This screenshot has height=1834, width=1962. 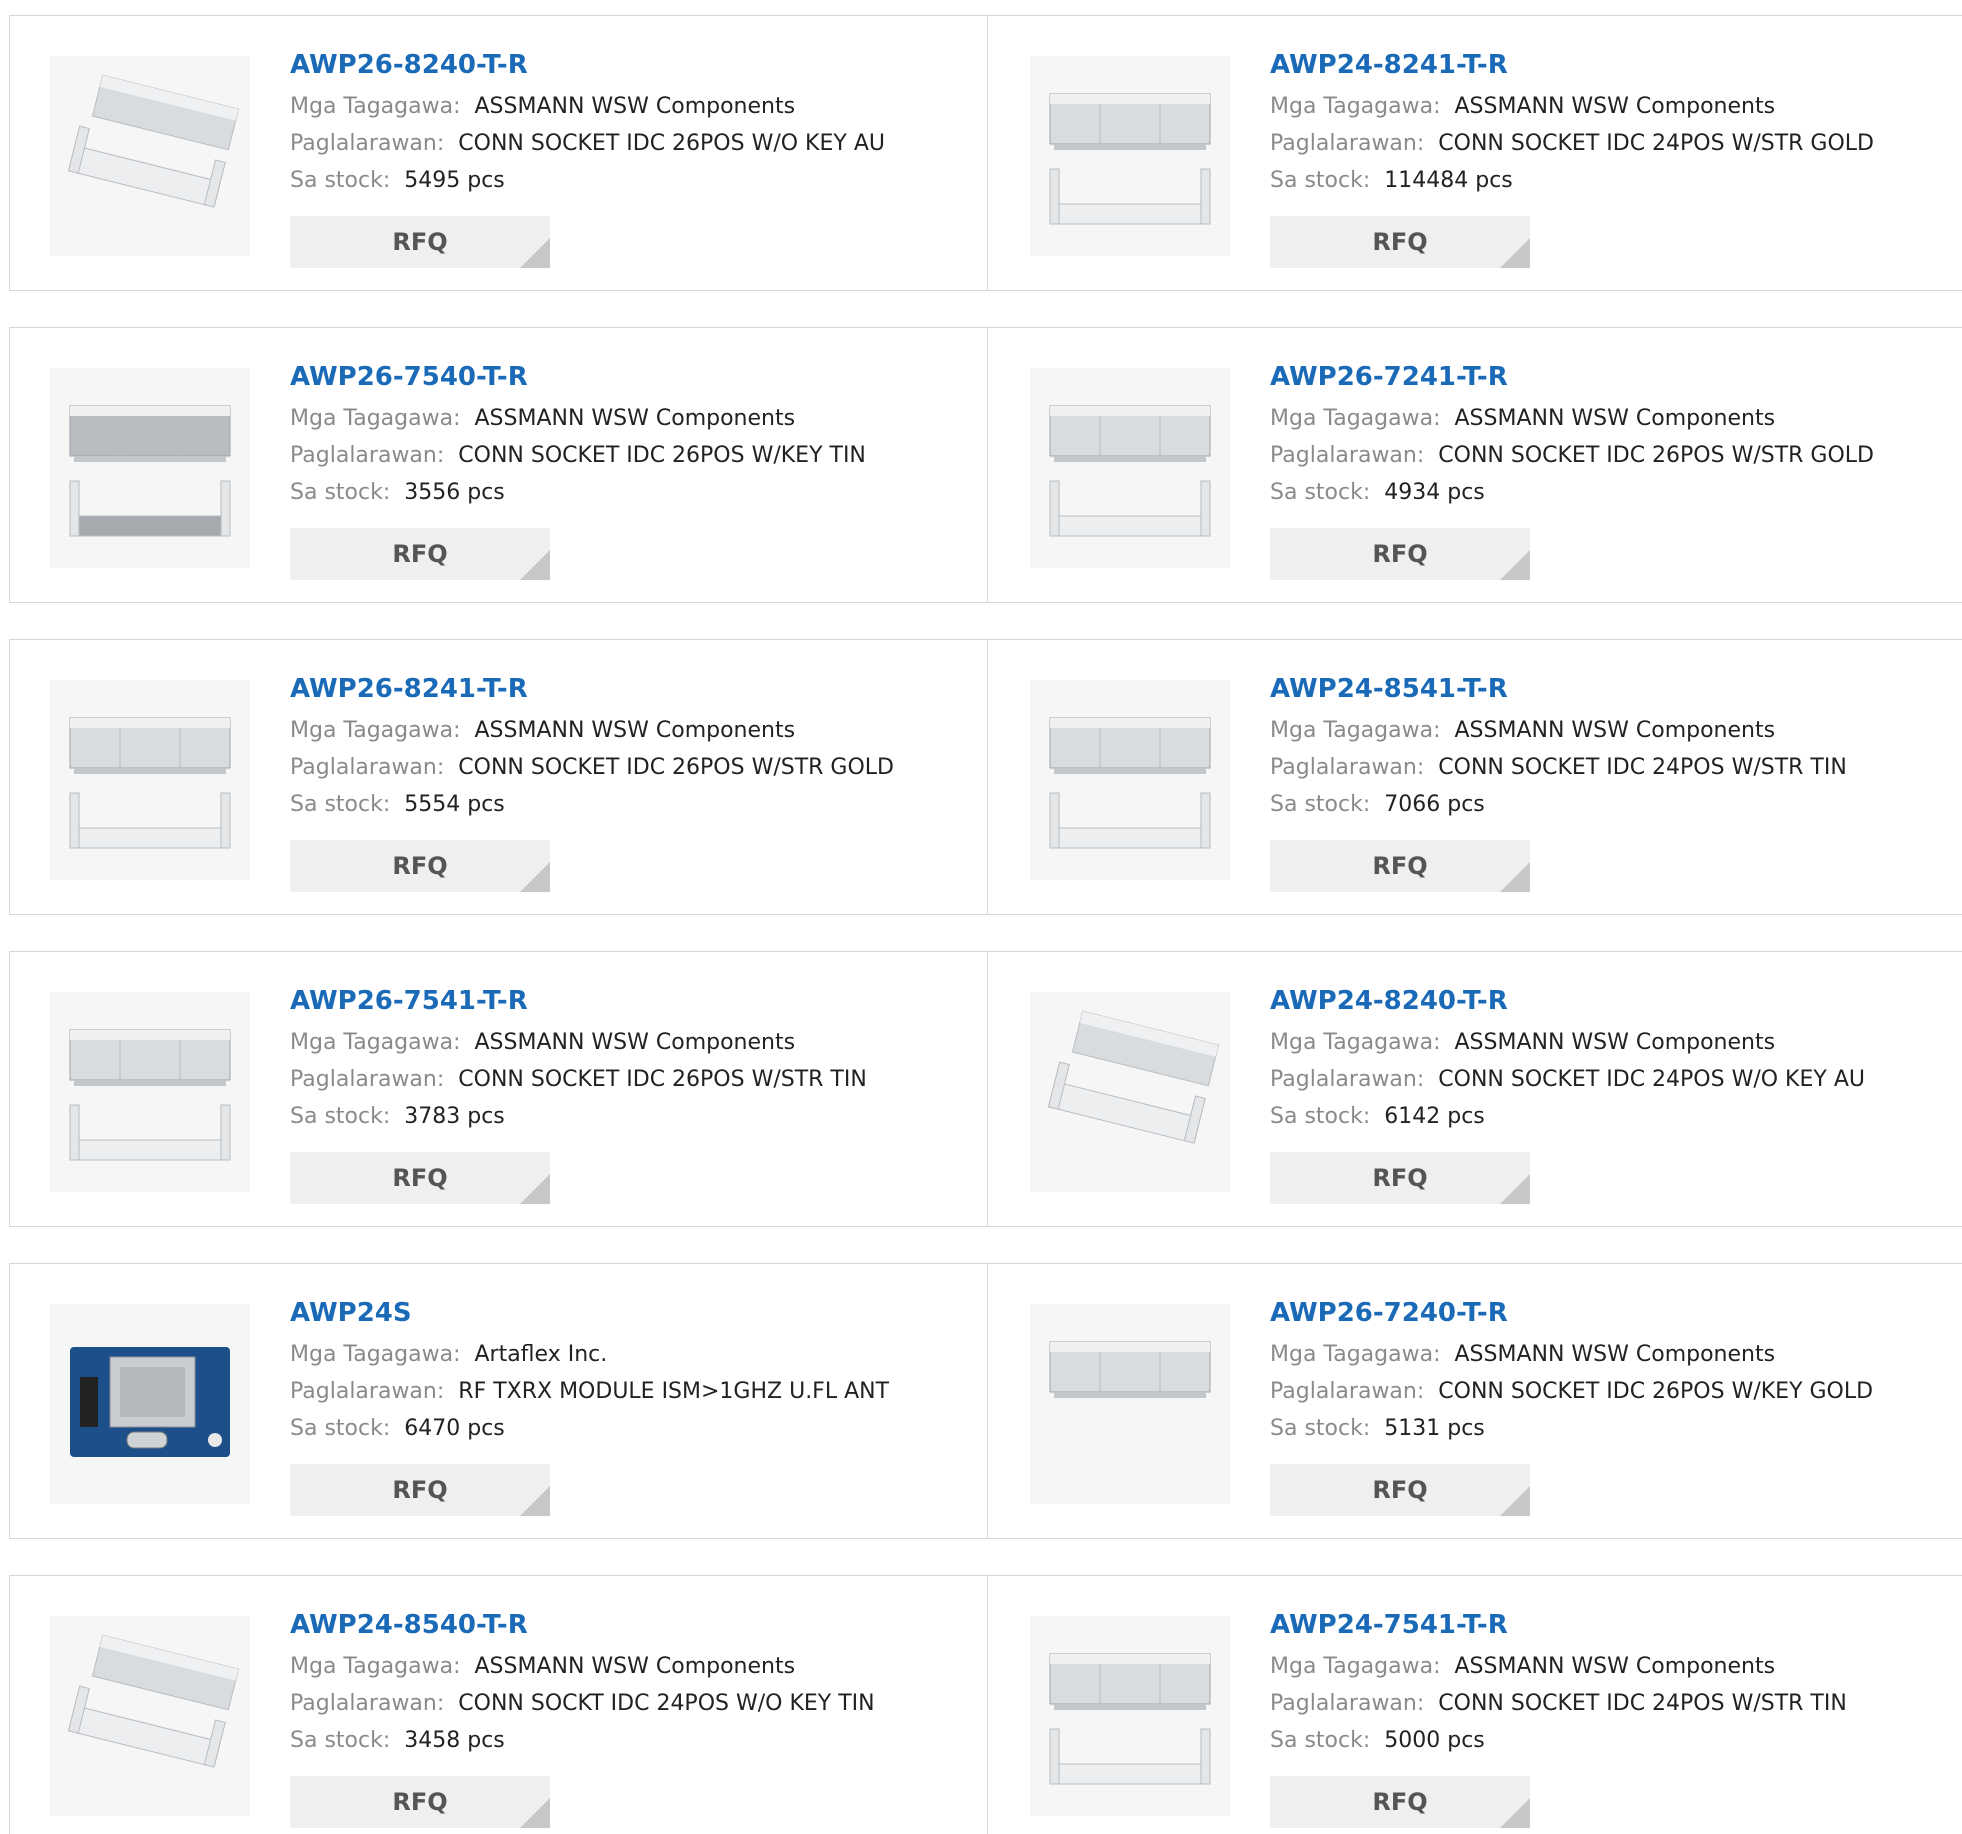 I want to click on stock-value: 6142 pcs, so click(x=1434, y=1116).